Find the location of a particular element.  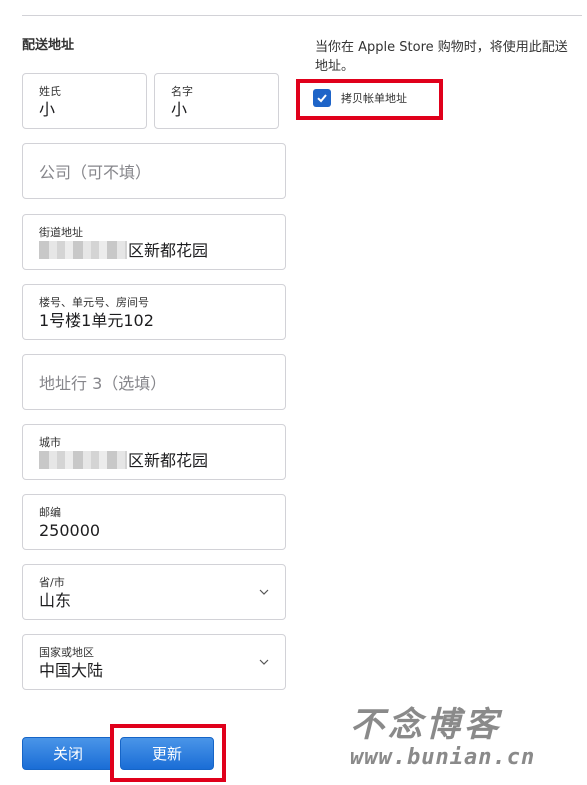

last-name-value: 小 is located at coordinates (47, 109).